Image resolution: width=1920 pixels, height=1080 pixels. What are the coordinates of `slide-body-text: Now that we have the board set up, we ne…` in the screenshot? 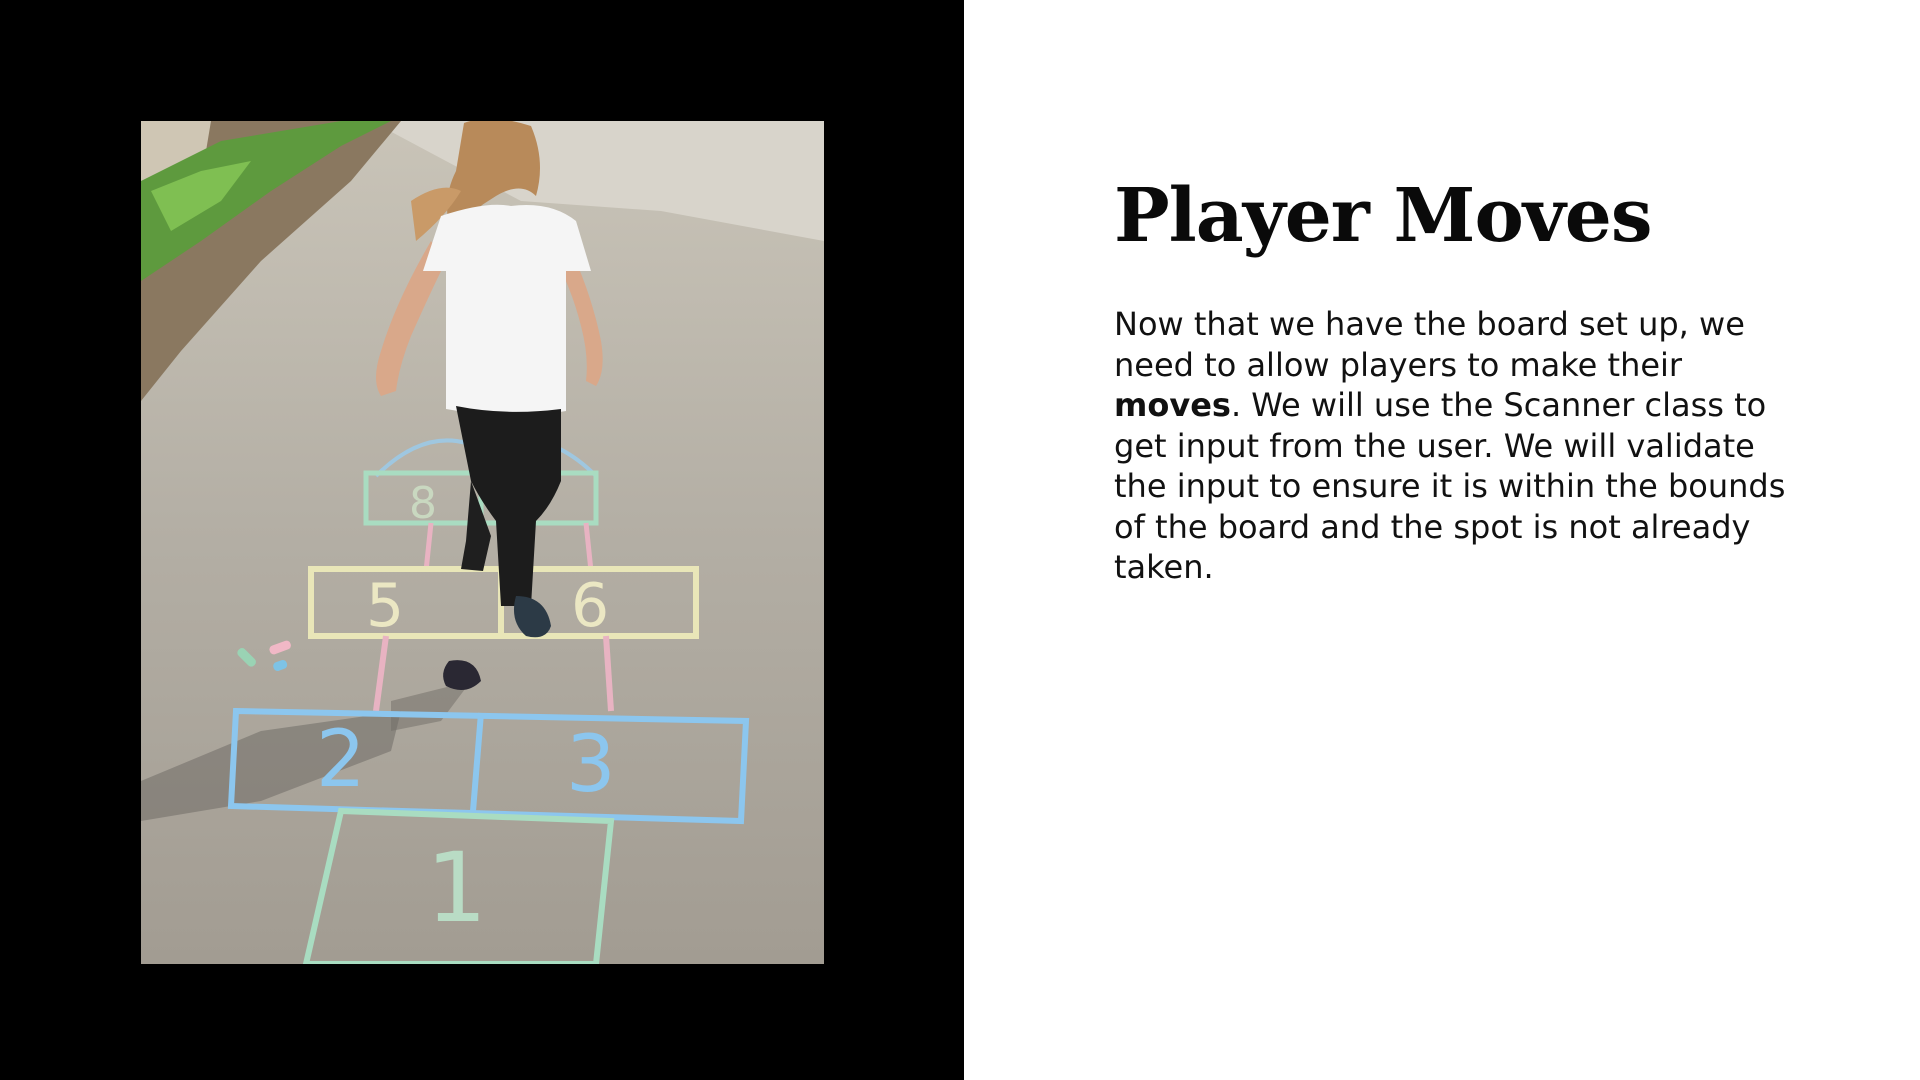 It's located at (1454, 446).